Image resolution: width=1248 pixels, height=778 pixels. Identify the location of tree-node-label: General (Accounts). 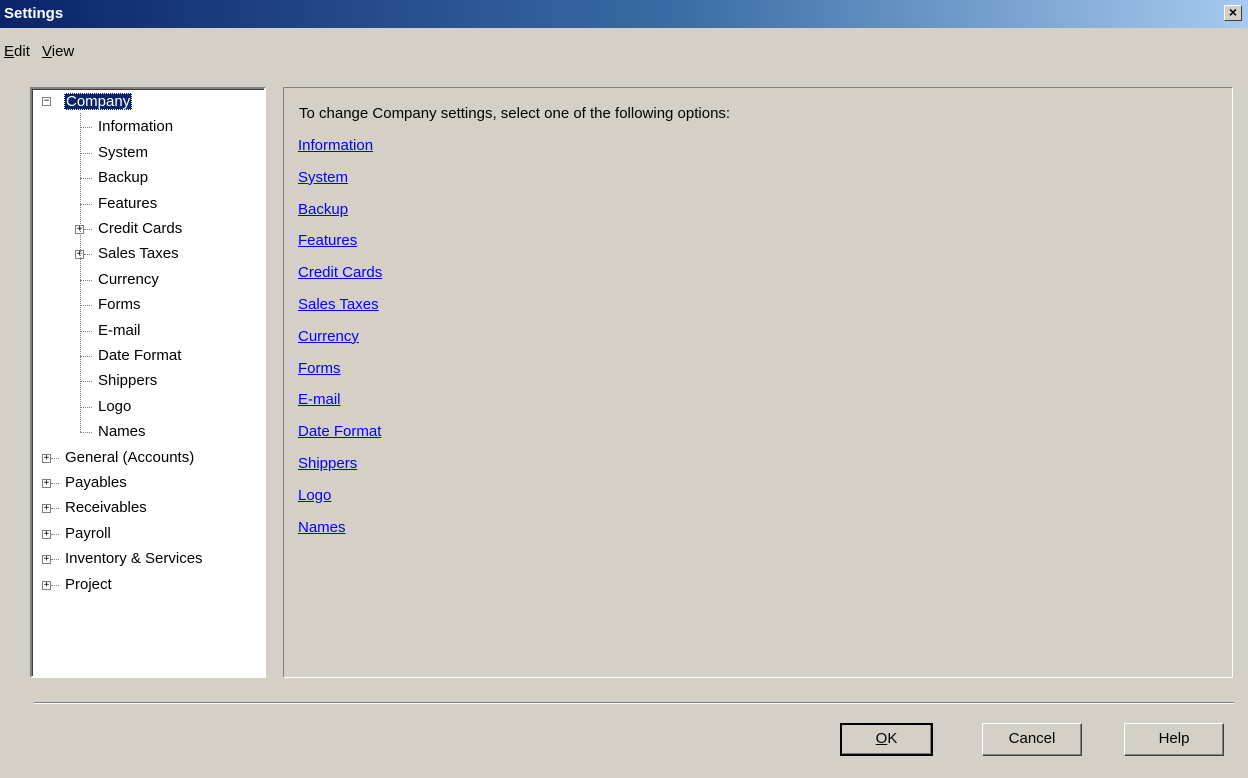
(130, 457).